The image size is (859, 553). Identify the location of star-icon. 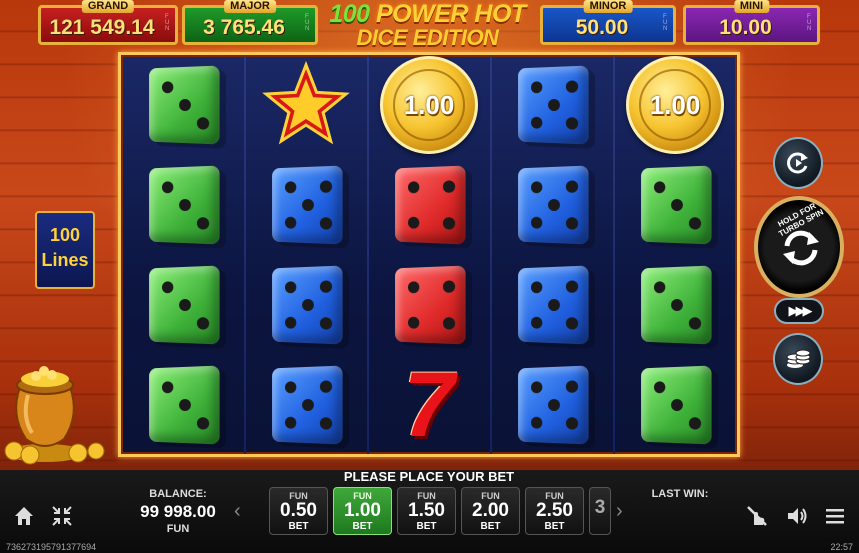
(306, 102).